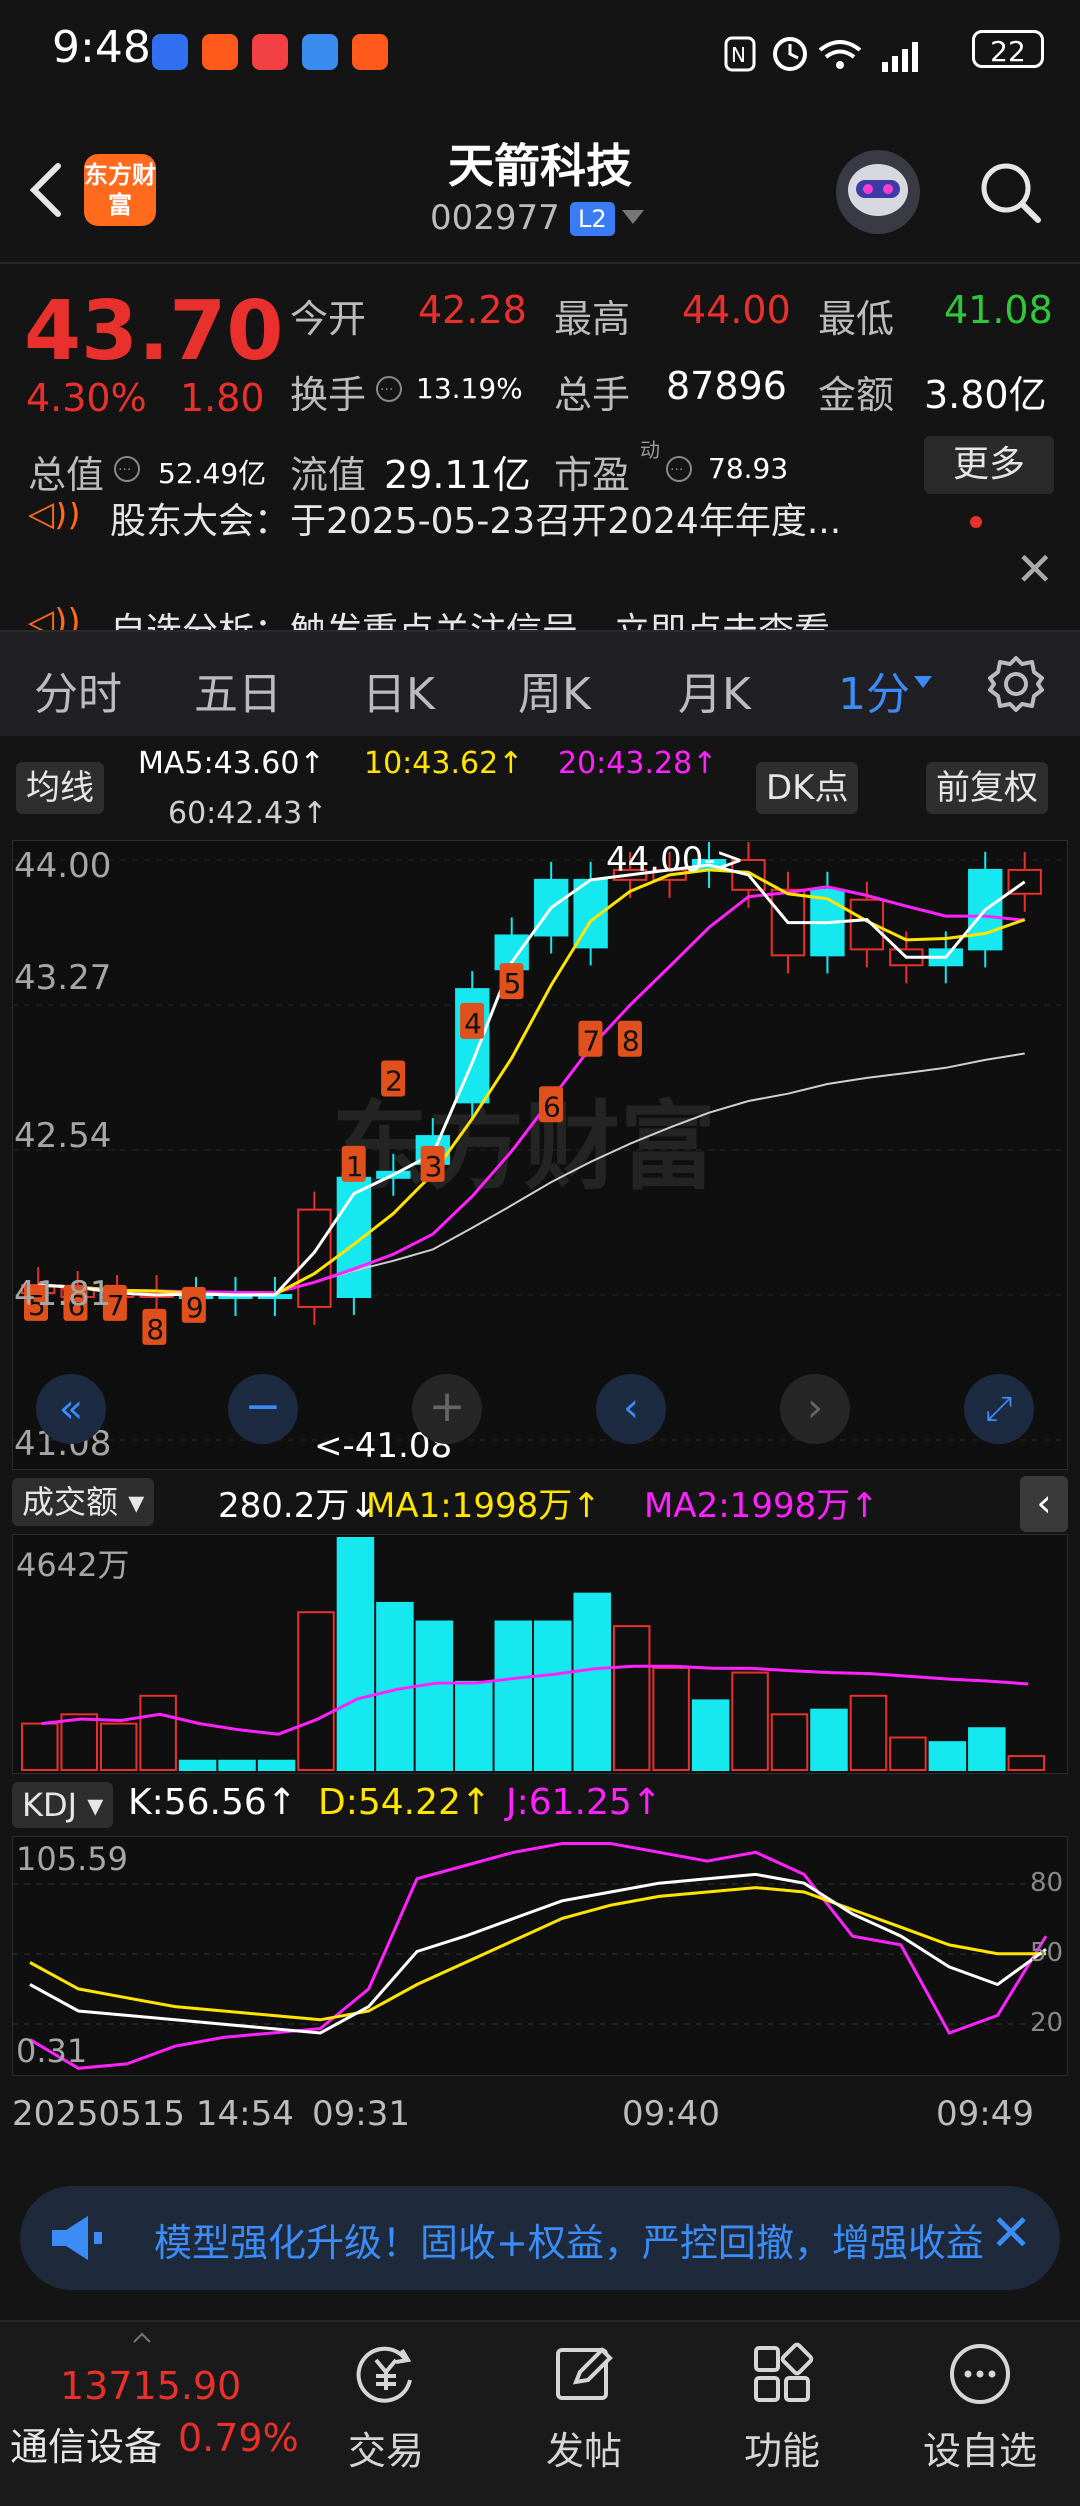 This screenshot has height=2506, width=1080. Describe the element at coordinates (195, 1307) in the screenshot. I see `td-label: 9` at that location.